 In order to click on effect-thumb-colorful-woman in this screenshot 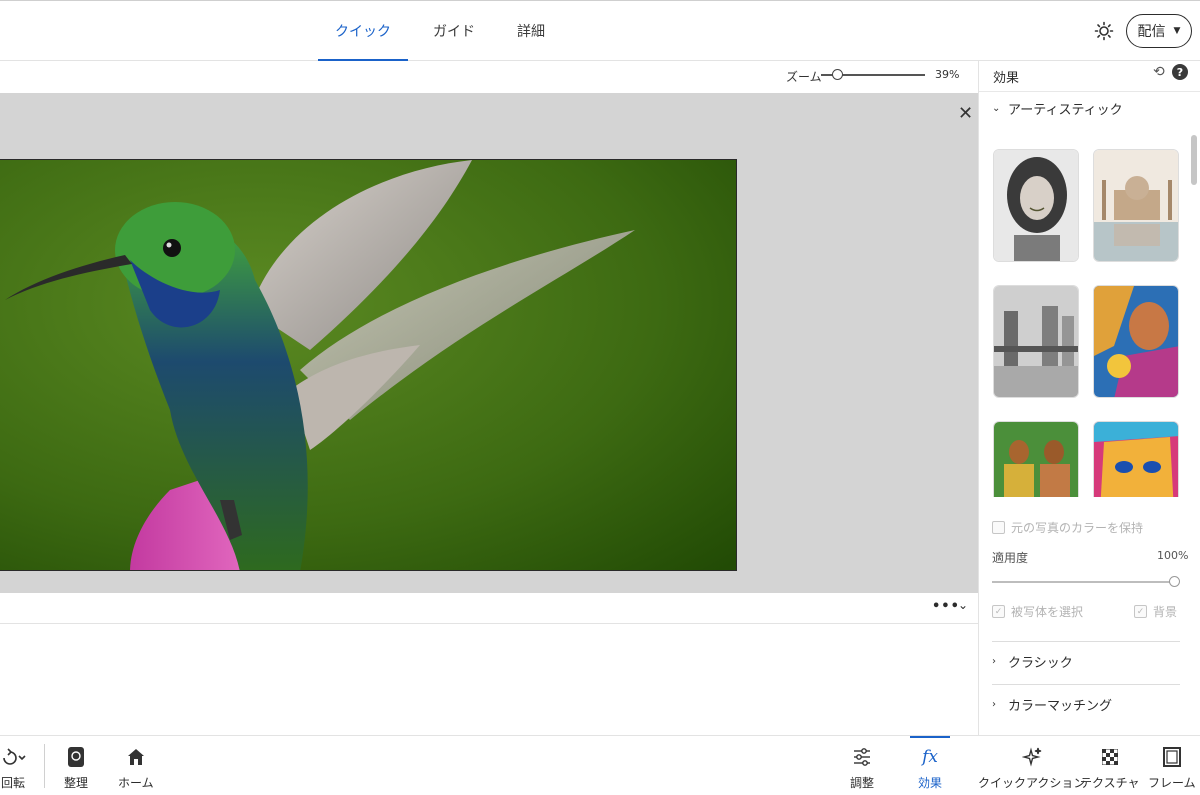, I will do `click(1136, 341)`.